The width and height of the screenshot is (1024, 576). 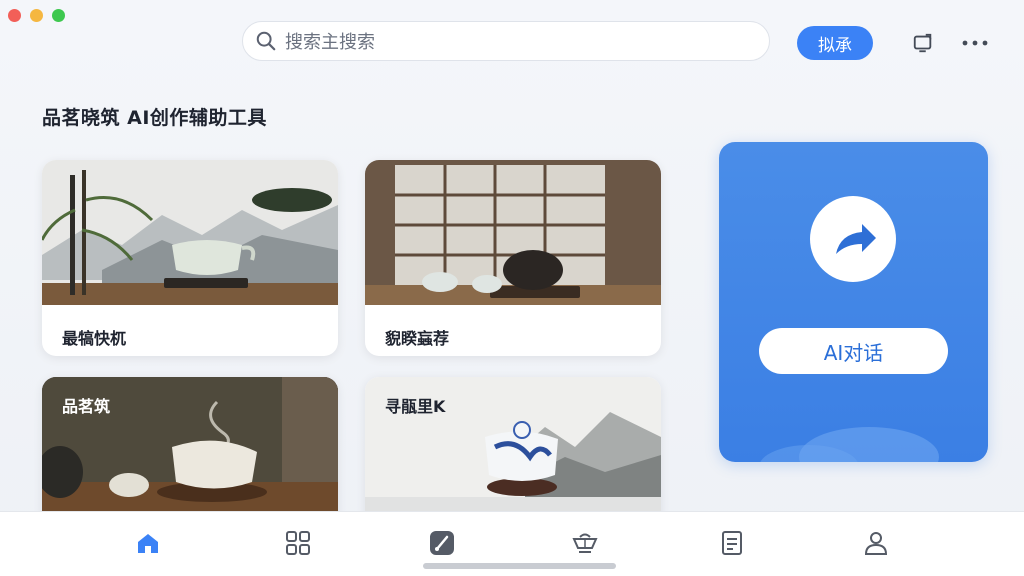 I want to click on share-arrow-icon, so click(x=853, y=239).